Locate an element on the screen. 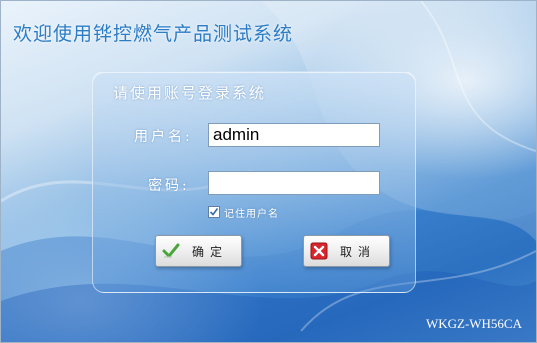 This screenshot has height=343, width=537. password-label: 密码: is located at coordinates (169, 186).